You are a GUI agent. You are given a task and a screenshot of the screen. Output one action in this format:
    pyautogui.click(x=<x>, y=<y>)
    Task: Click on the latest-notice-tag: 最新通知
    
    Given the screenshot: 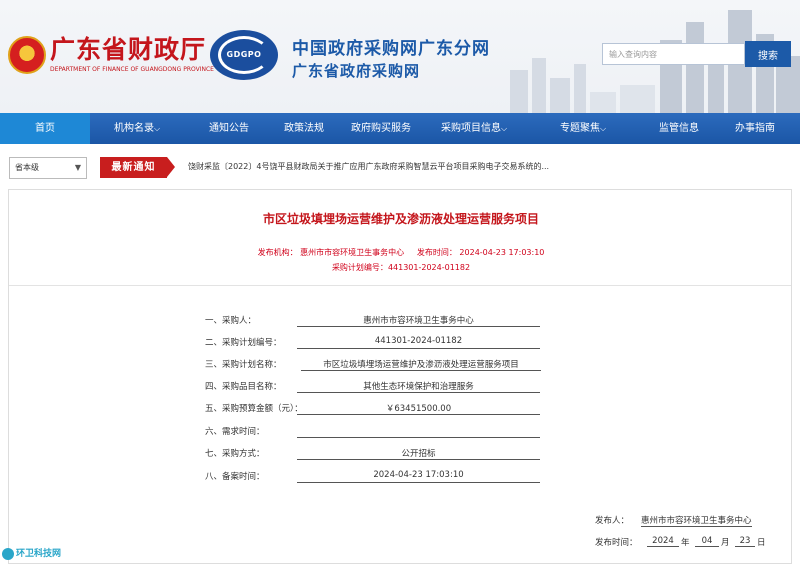 What is the action you would take?
    pyautogui.click(x=137, y=167)
    